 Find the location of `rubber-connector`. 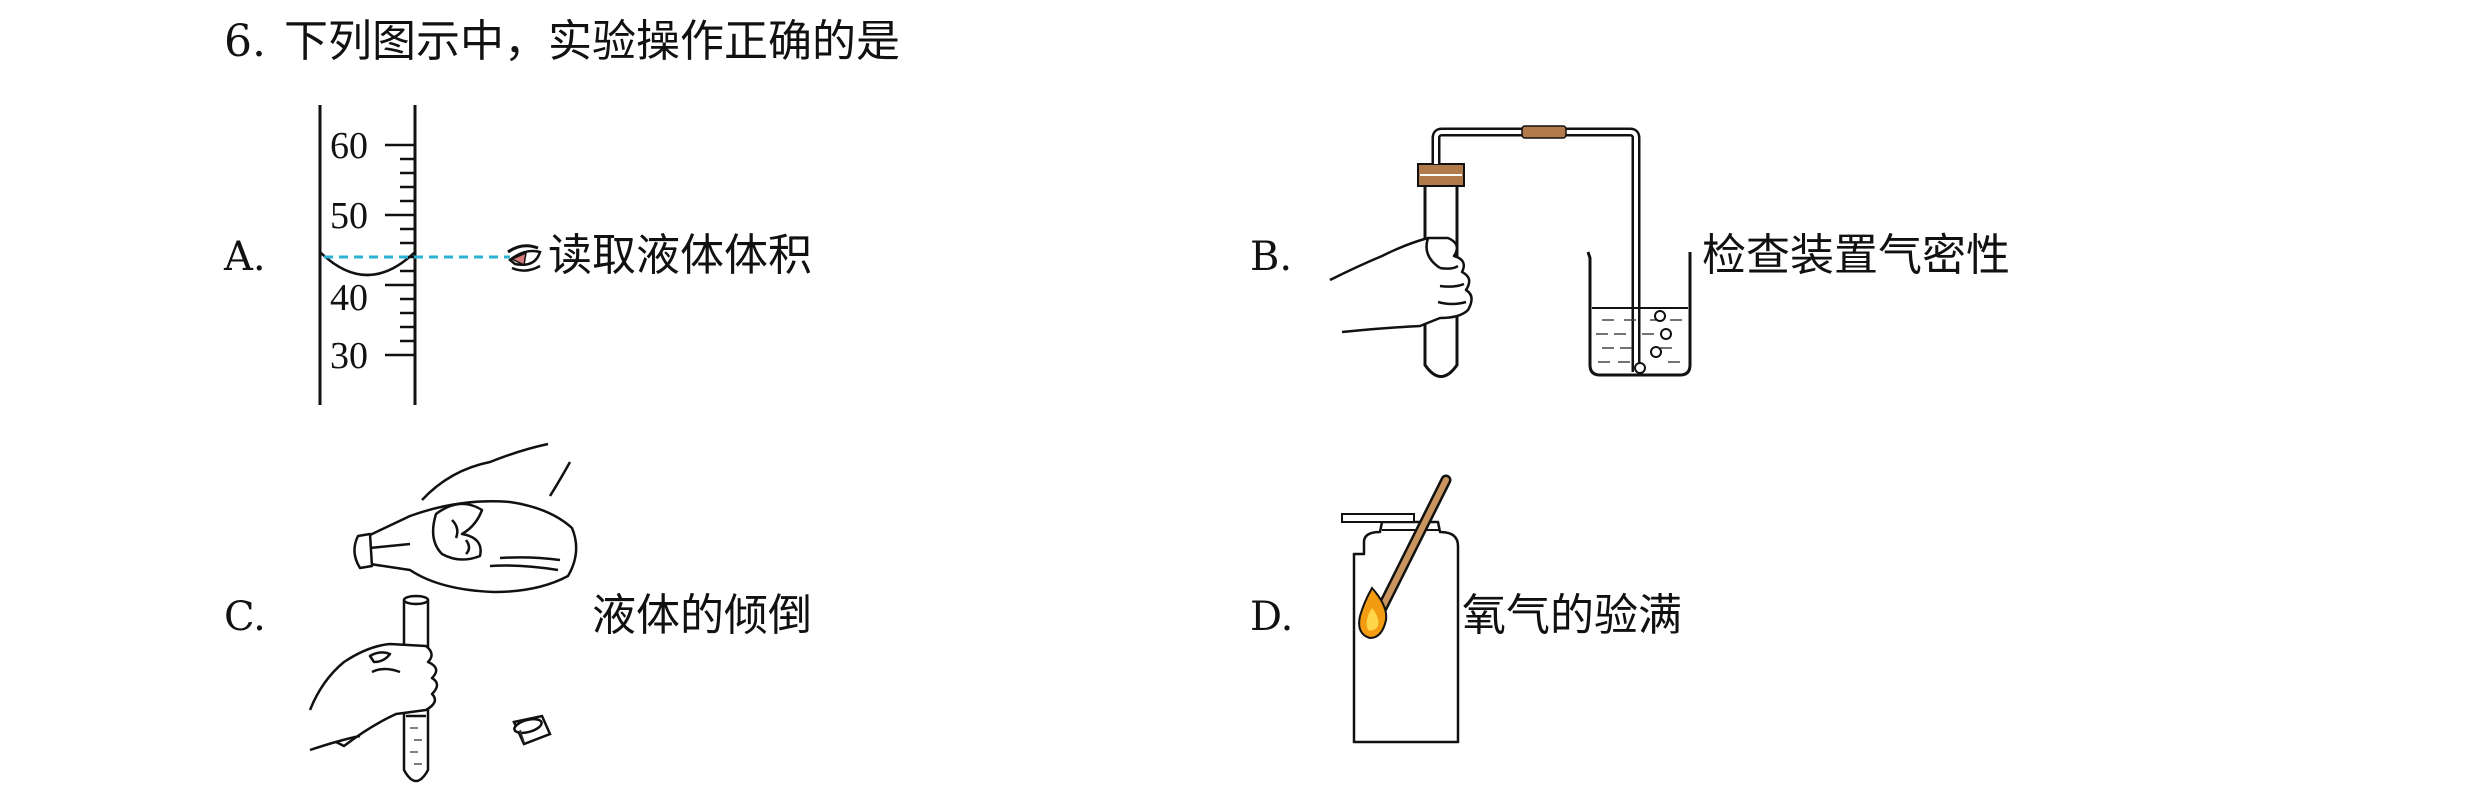

rubber-connector is located at coordinates (1544, 132).